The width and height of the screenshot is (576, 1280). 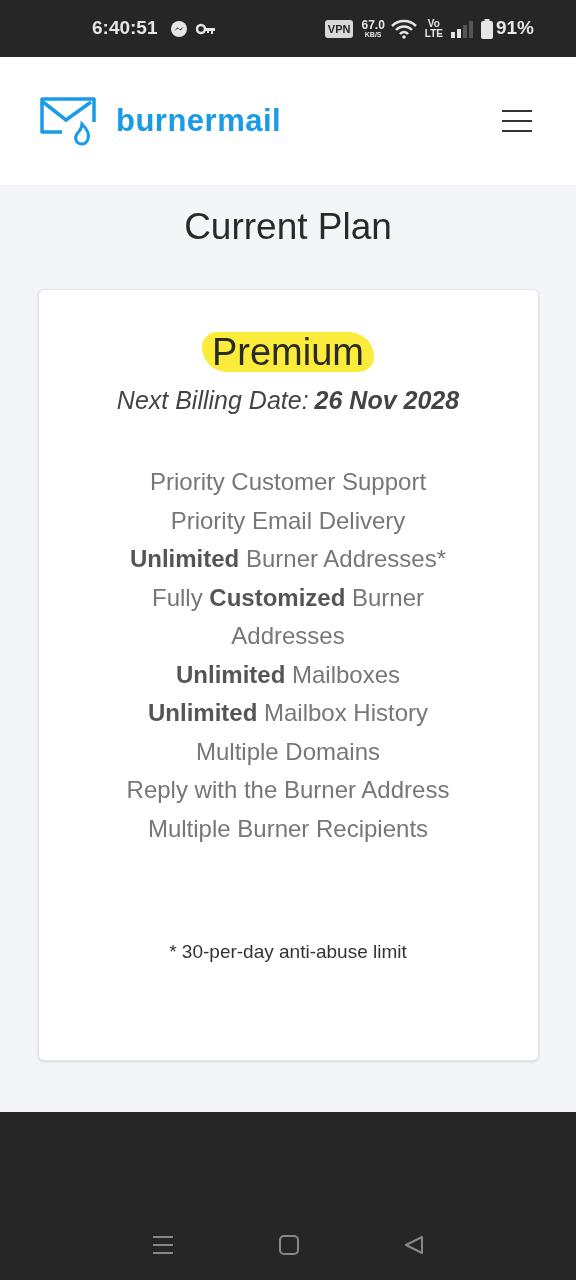 What do you see at coordinates (178, 28) in the screenshot?
I see `messenger-icon` at bounding box center [178, 28].